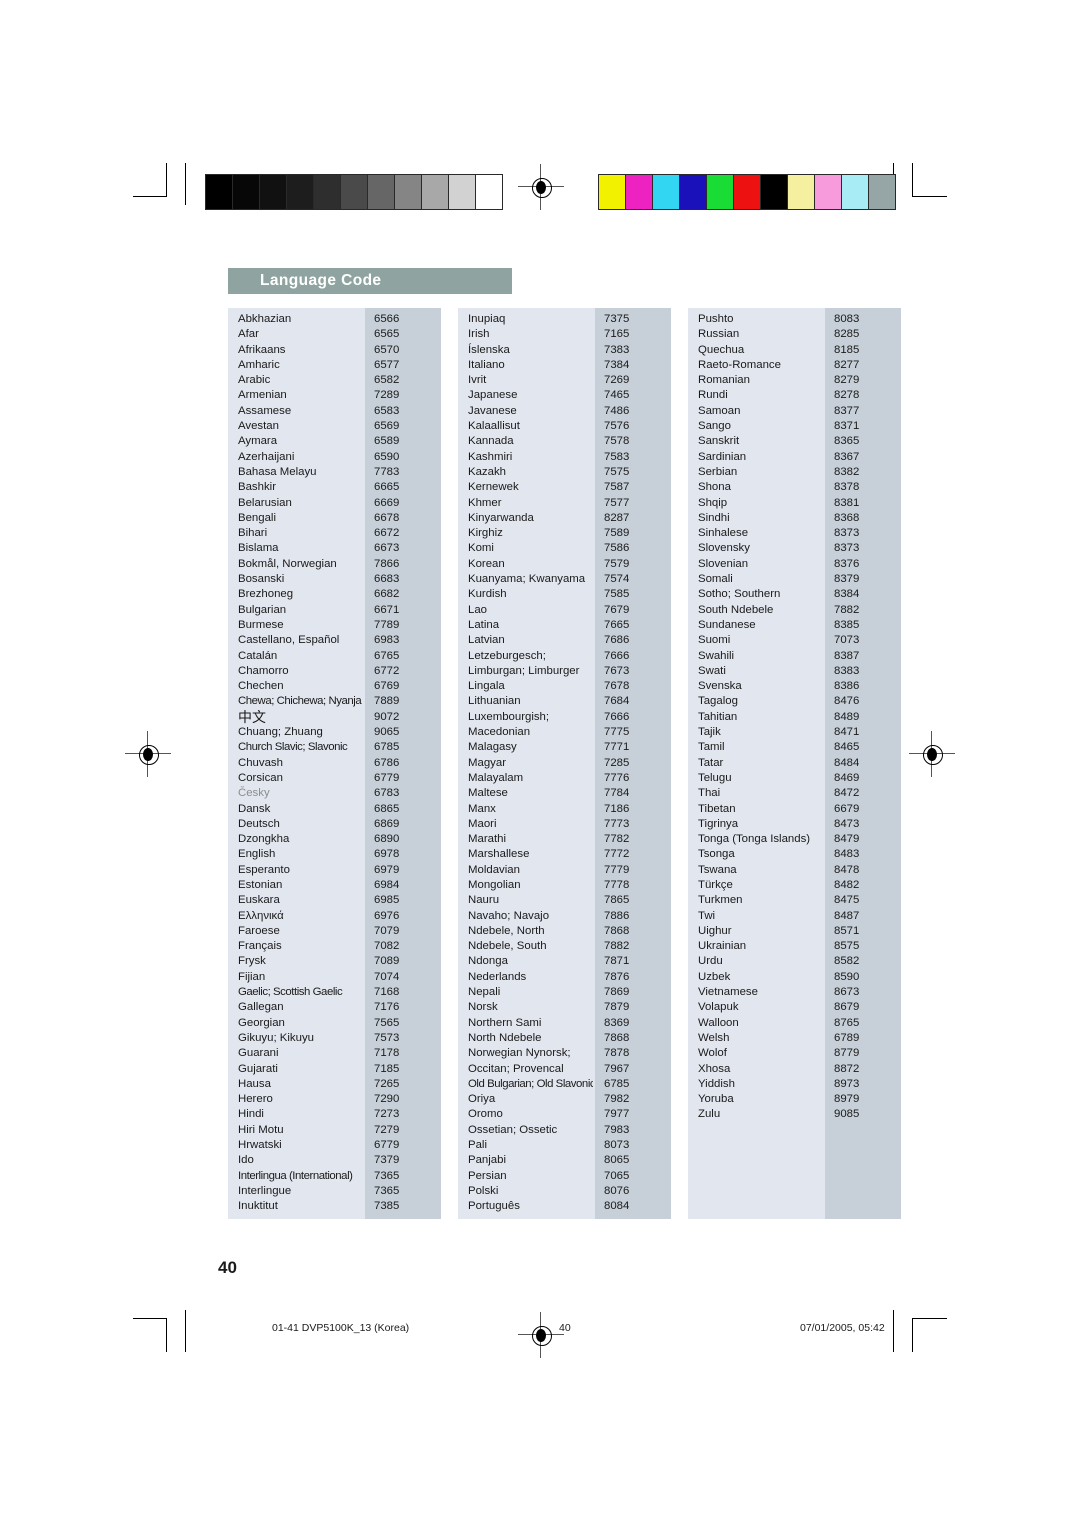  What do you see at coordinates (289, 640) in the screenshot?
I see `language-name: Castellano, Español` at bounding box center [289, 640].